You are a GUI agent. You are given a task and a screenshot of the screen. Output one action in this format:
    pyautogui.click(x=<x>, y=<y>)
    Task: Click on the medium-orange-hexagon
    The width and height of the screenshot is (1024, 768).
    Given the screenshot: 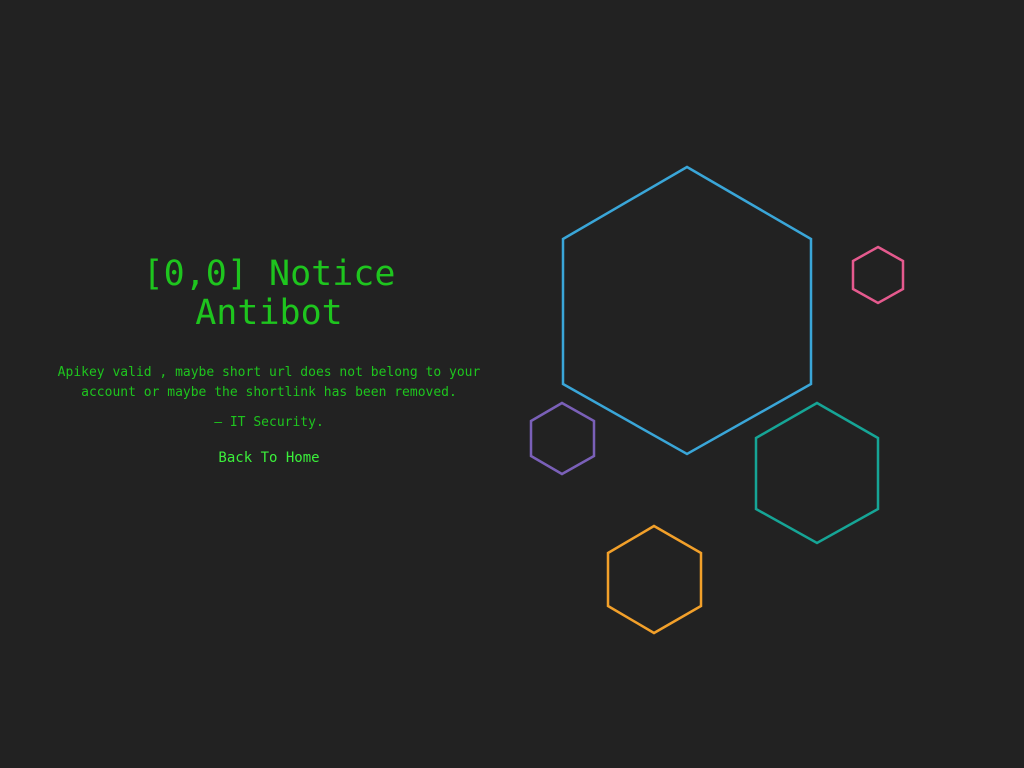 What is the action you would take?
    pyautogui.click(x=654, y=579)
    